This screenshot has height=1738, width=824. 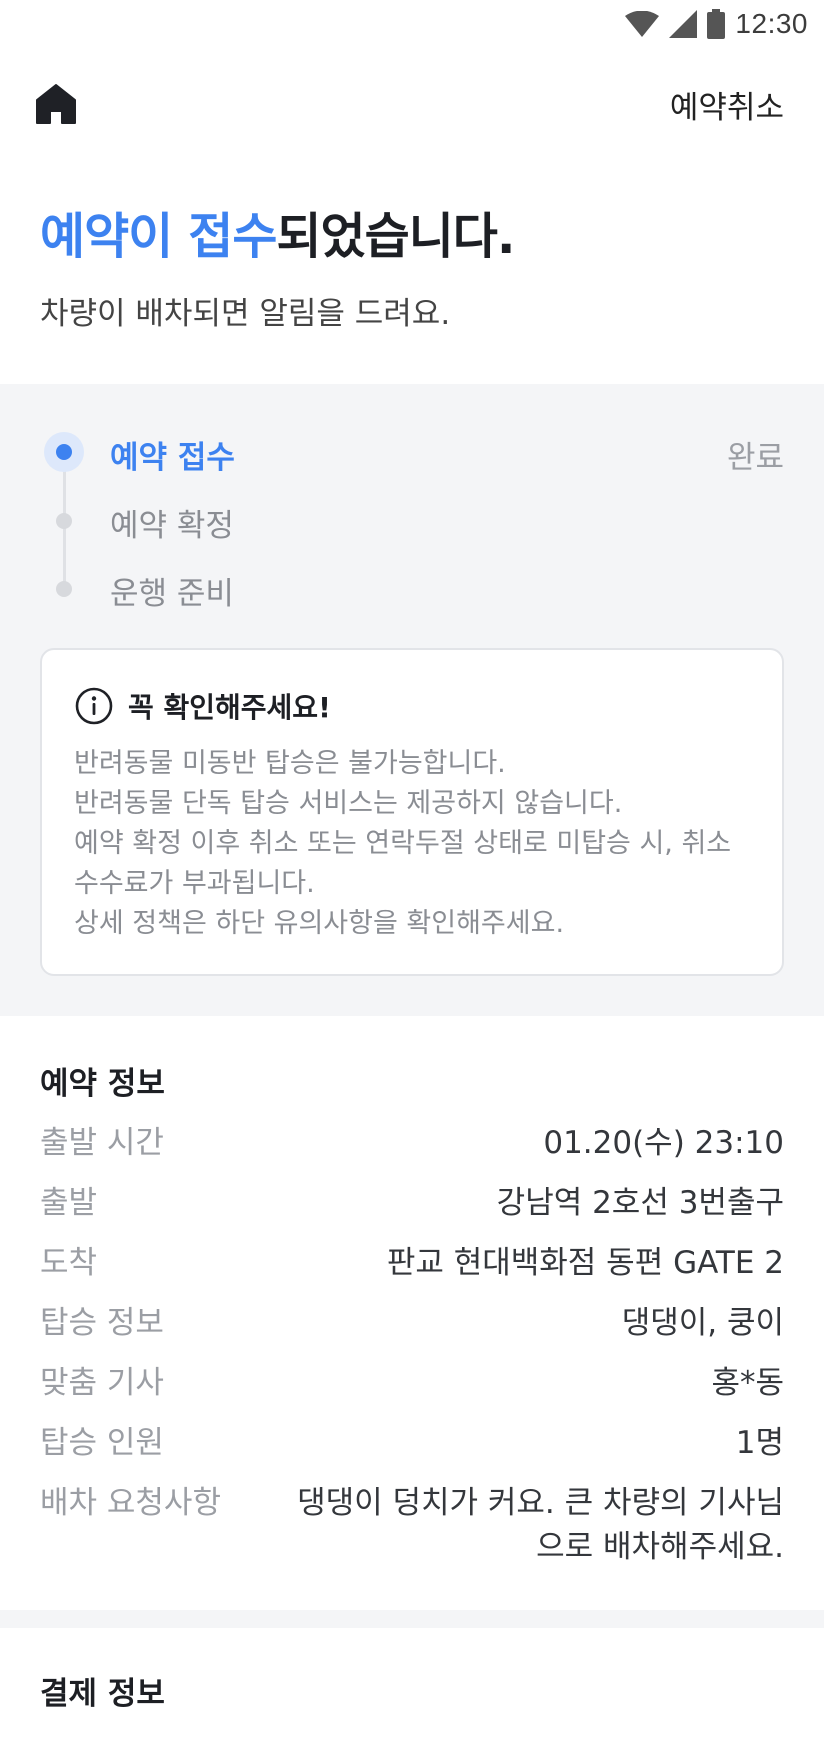 What do you see at coordinates (585, 1263) in the screenshot?
I see `info-value: 판교 현대백화점 동편 GATE 2` at bounding box center [585, 1263].